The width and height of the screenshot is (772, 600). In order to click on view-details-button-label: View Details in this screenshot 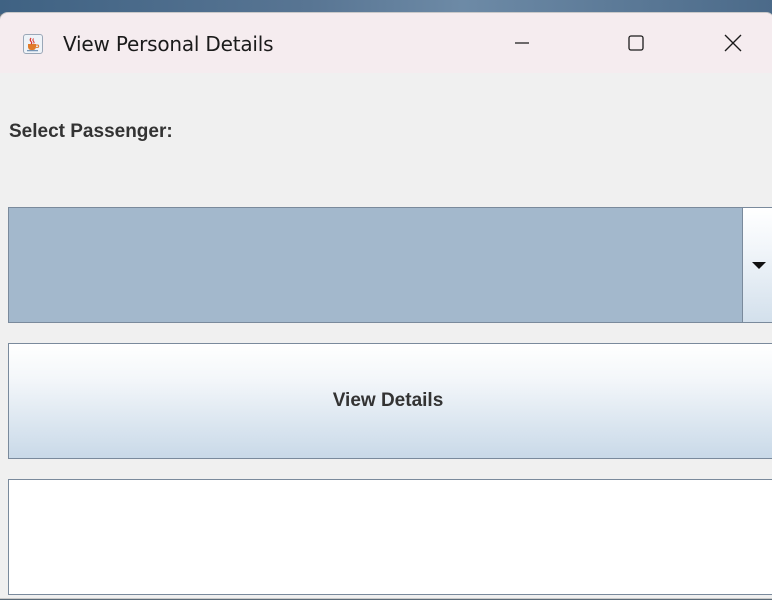, I will do `click(388, 400)`.